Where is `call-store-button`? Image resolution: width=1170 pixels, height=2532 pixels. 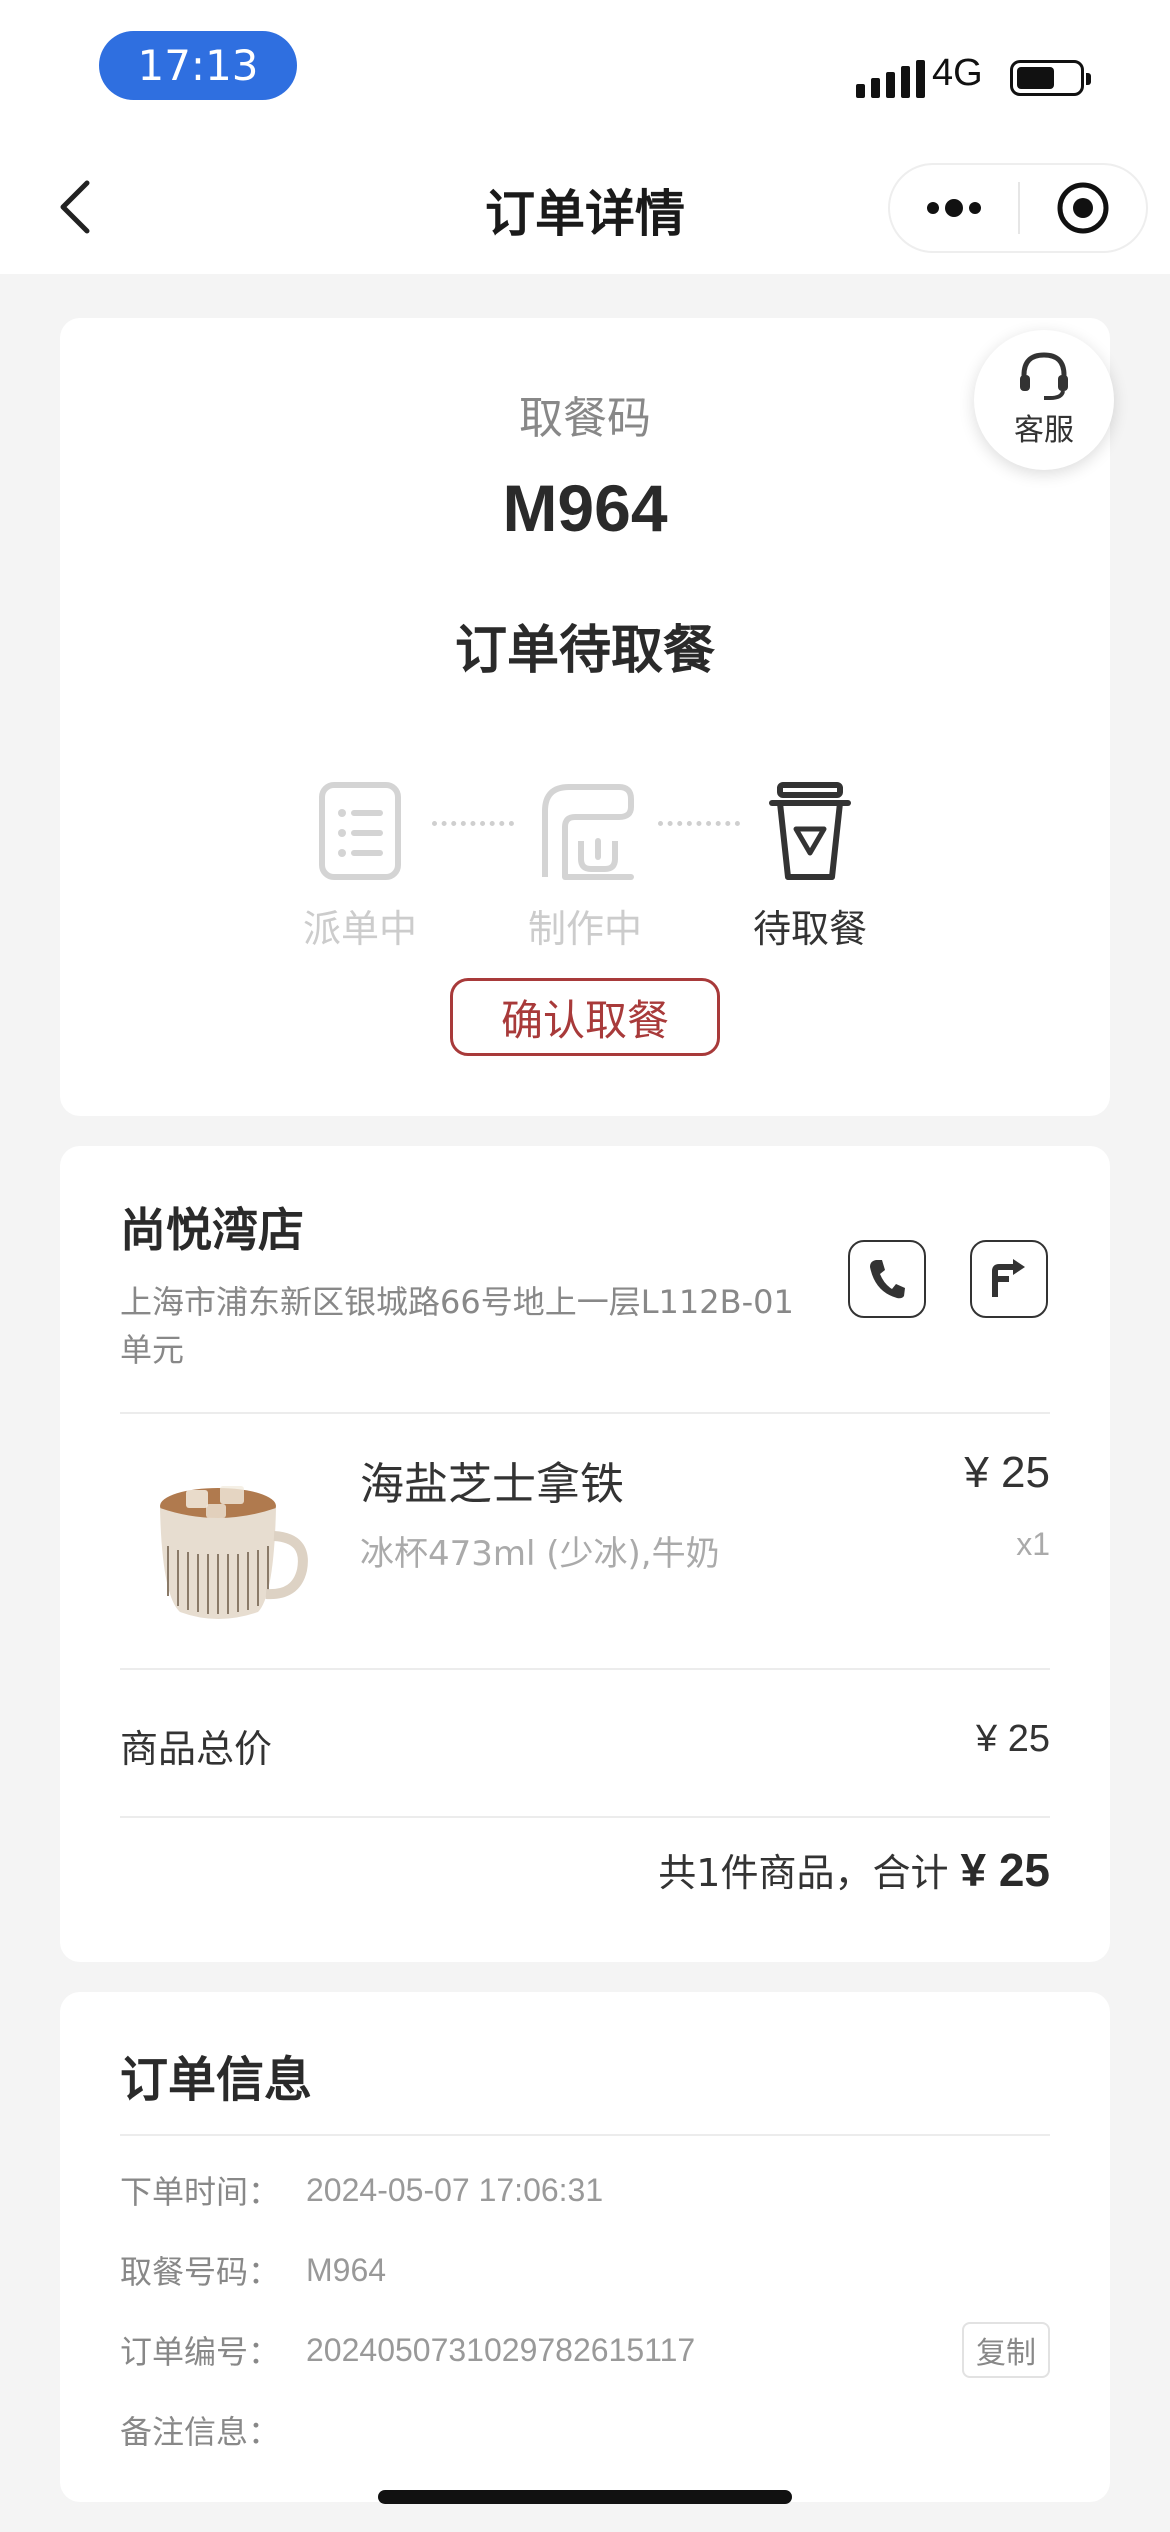 call-store-button is located at coordinates (887, 1279).